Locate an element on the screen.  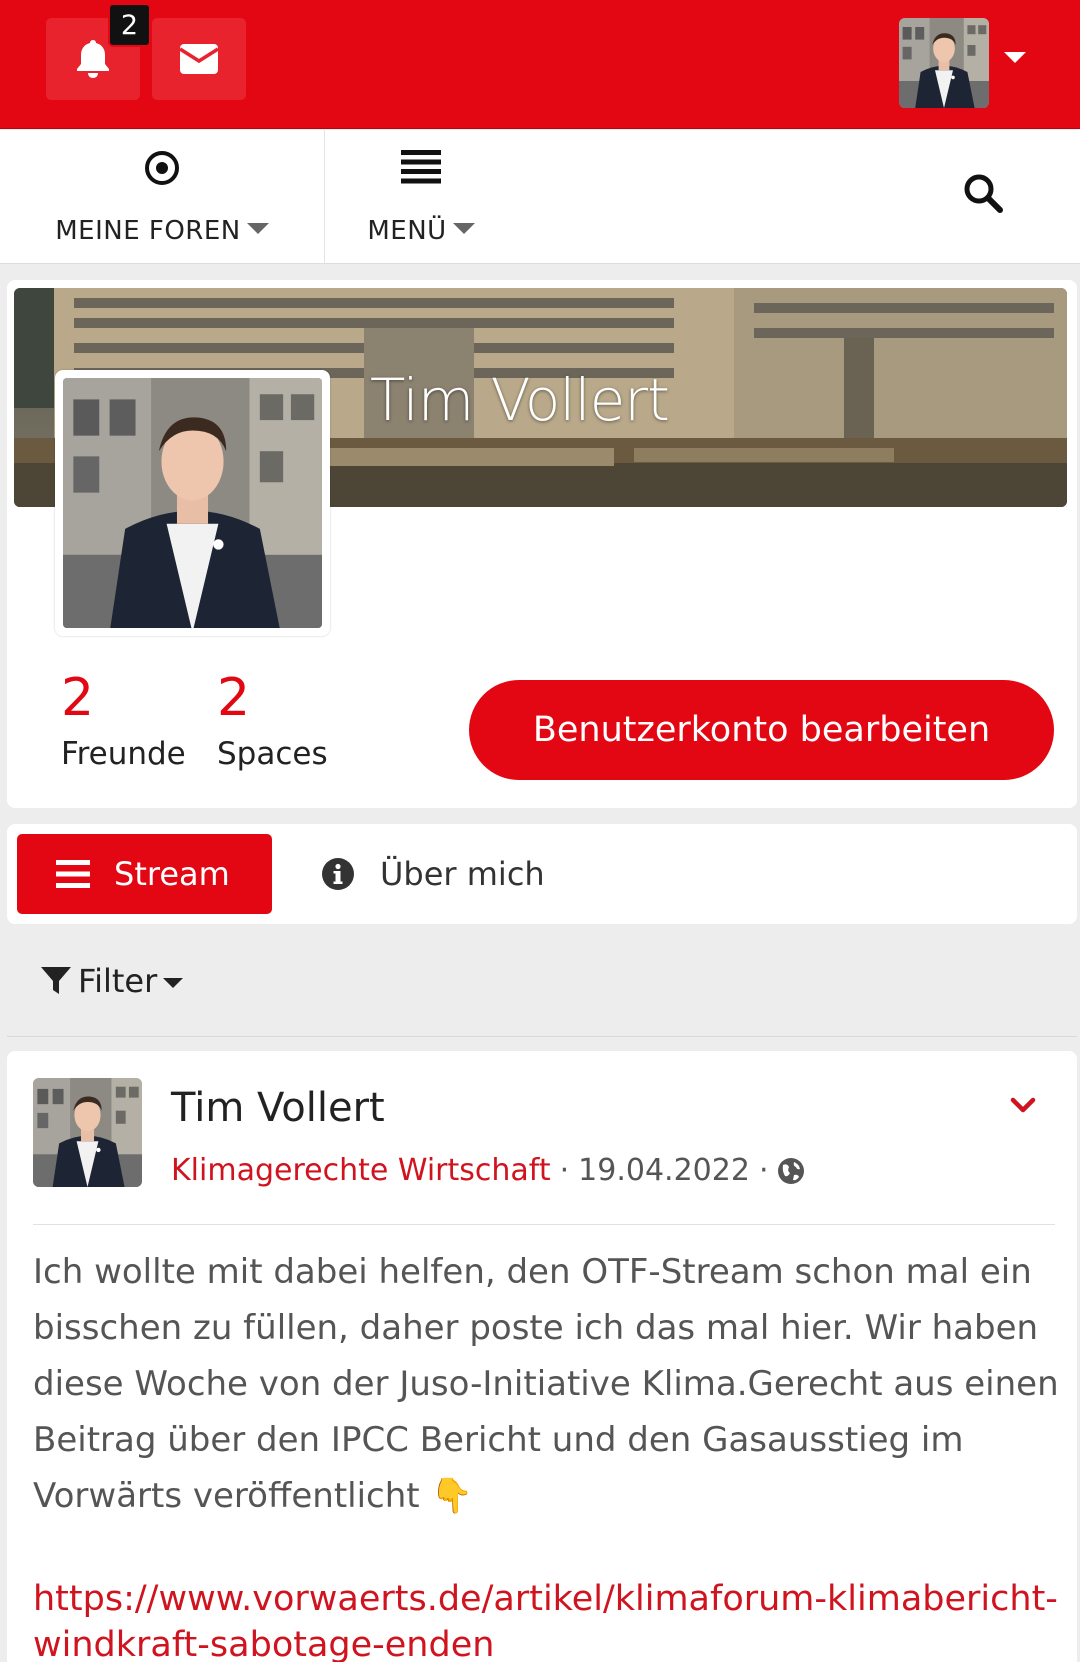
spaces-label: Spaces is located at coordinates (272, 754).